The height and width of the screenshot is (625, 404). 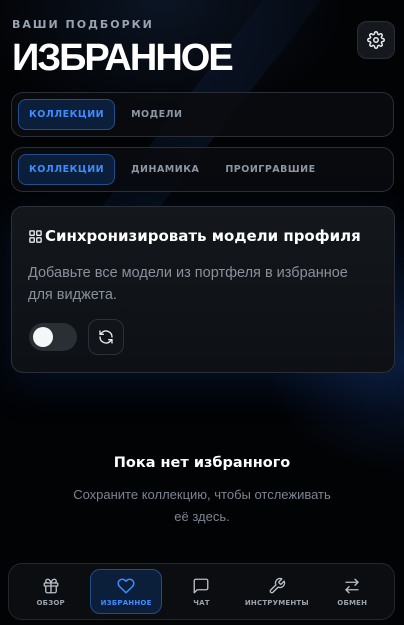 I want to click on heart-icon, so click(x=126, y=586).